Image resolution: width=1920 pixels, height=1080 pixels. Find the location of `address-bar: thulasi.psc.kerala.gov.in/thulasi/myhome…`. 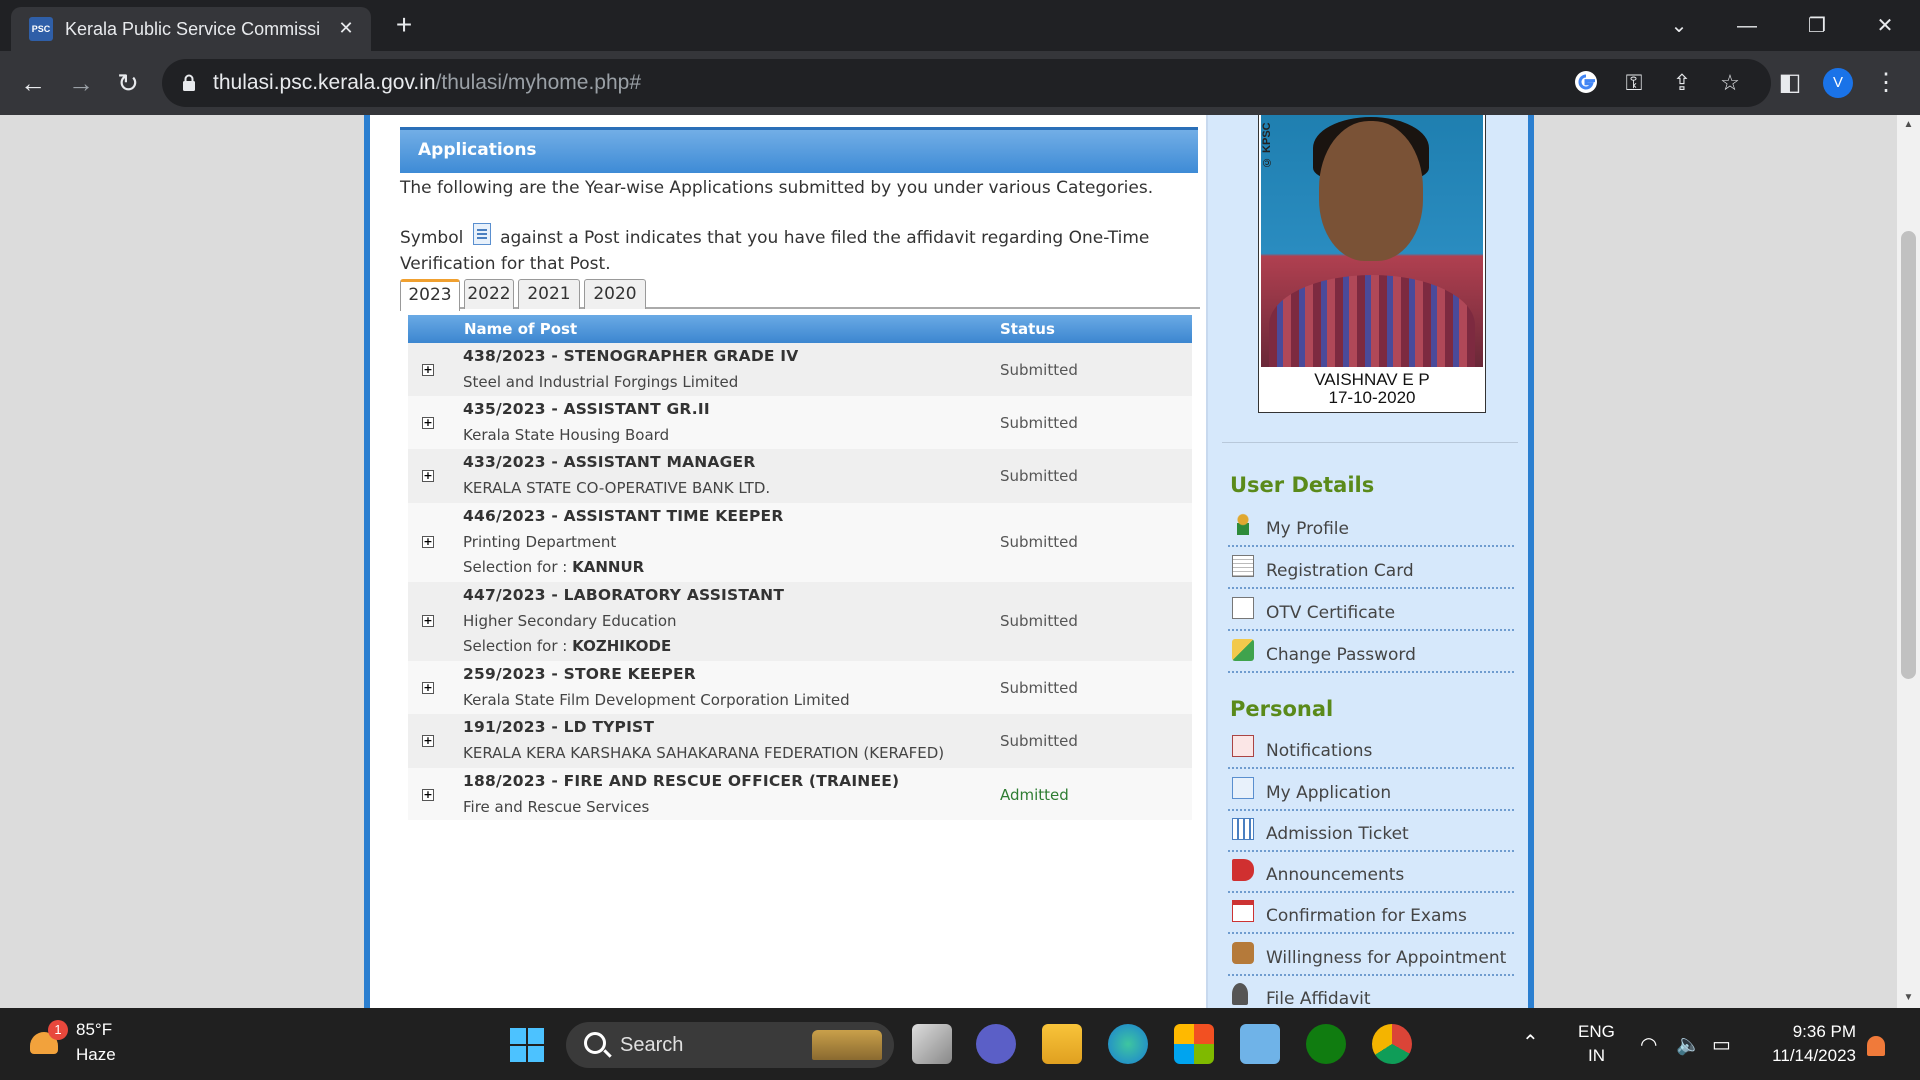

address-bar: thulasi.psc.kerala.gov.in/thulasi/myhome… is located at coordinates (966, 83).